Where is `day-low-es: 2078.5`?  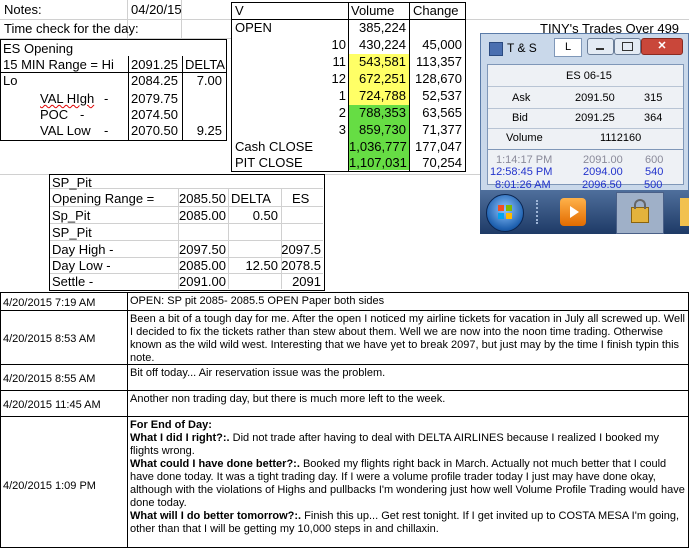 day-low-es: 2078.5 is located at coordinates (301, 265).